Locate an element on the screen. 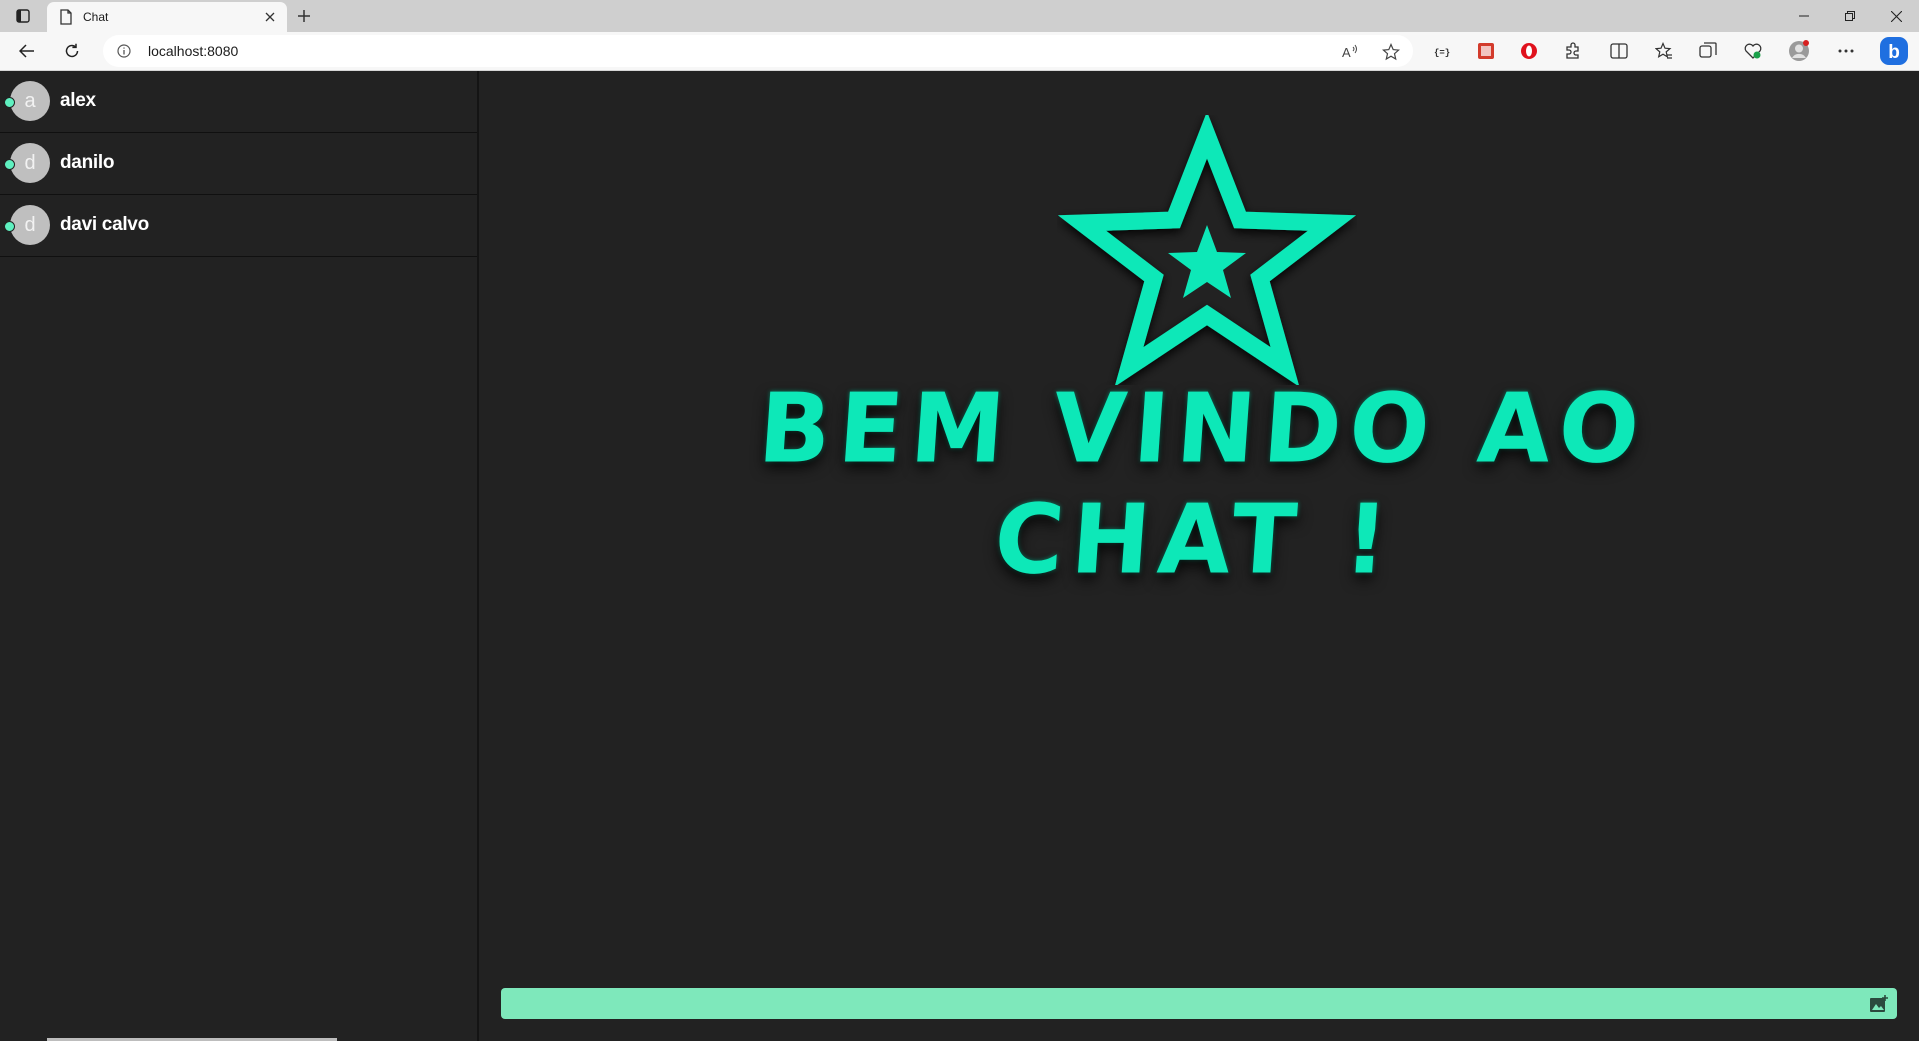 The width and height of the screenshot is (1919, 1041). split-screen-icon is located at coordinates (1619, 51).